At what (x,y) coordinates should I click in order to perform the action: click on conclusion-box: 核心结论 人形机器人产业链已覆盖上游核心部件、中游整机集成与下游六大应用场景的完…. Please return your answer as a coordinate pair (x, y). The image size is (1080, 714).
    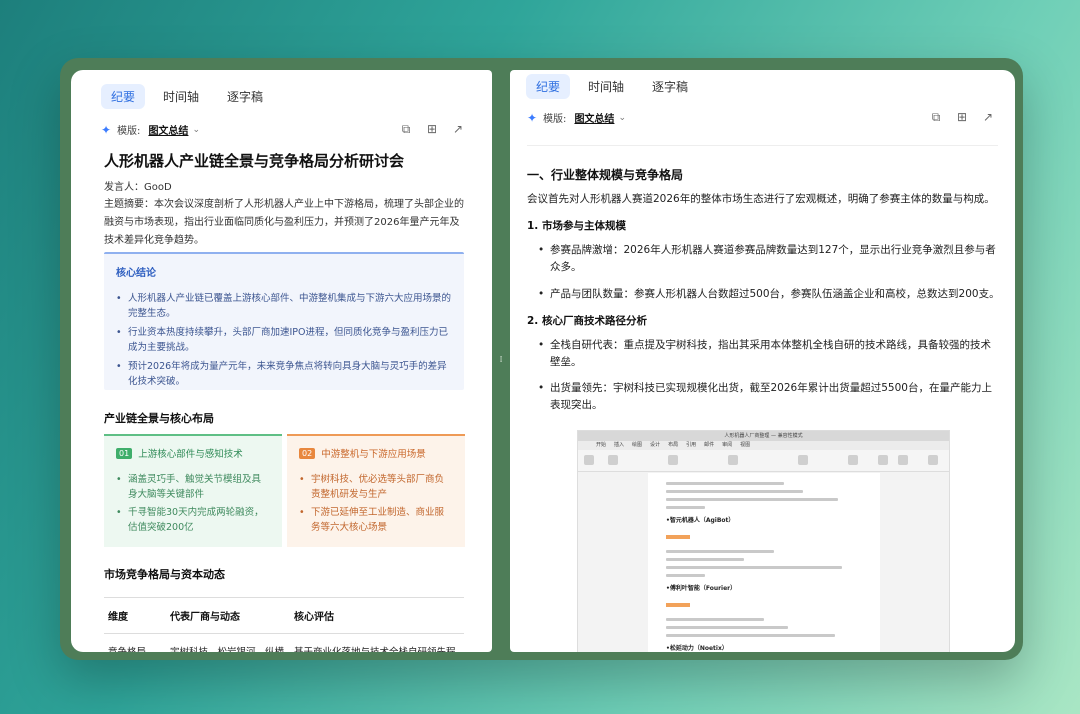
    Looking at the image, I should click on (284, 321).